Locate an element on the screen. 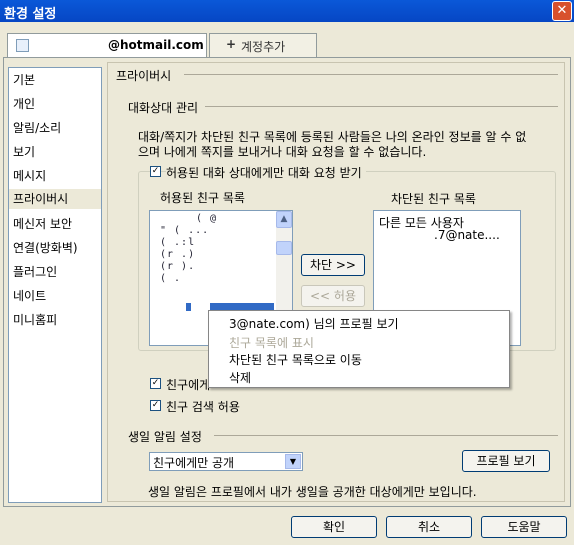  account-status-icon is located at coordinates (22, 45).